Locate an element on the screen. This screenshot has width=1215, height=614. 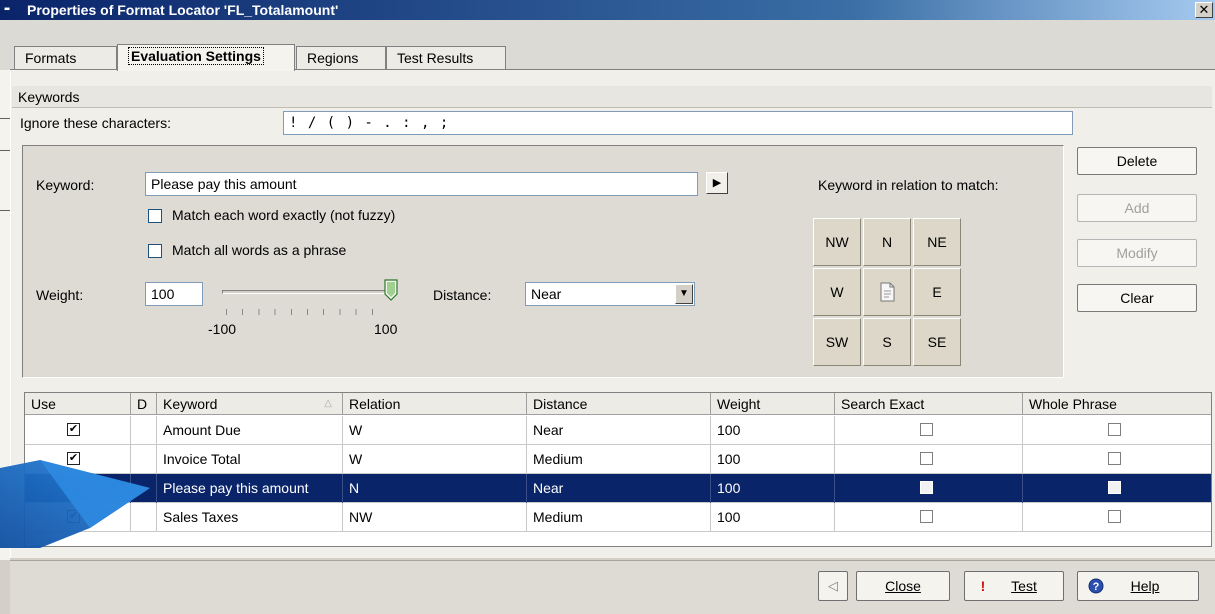
distance-label: Distance: is located at coordinates (462, 295).